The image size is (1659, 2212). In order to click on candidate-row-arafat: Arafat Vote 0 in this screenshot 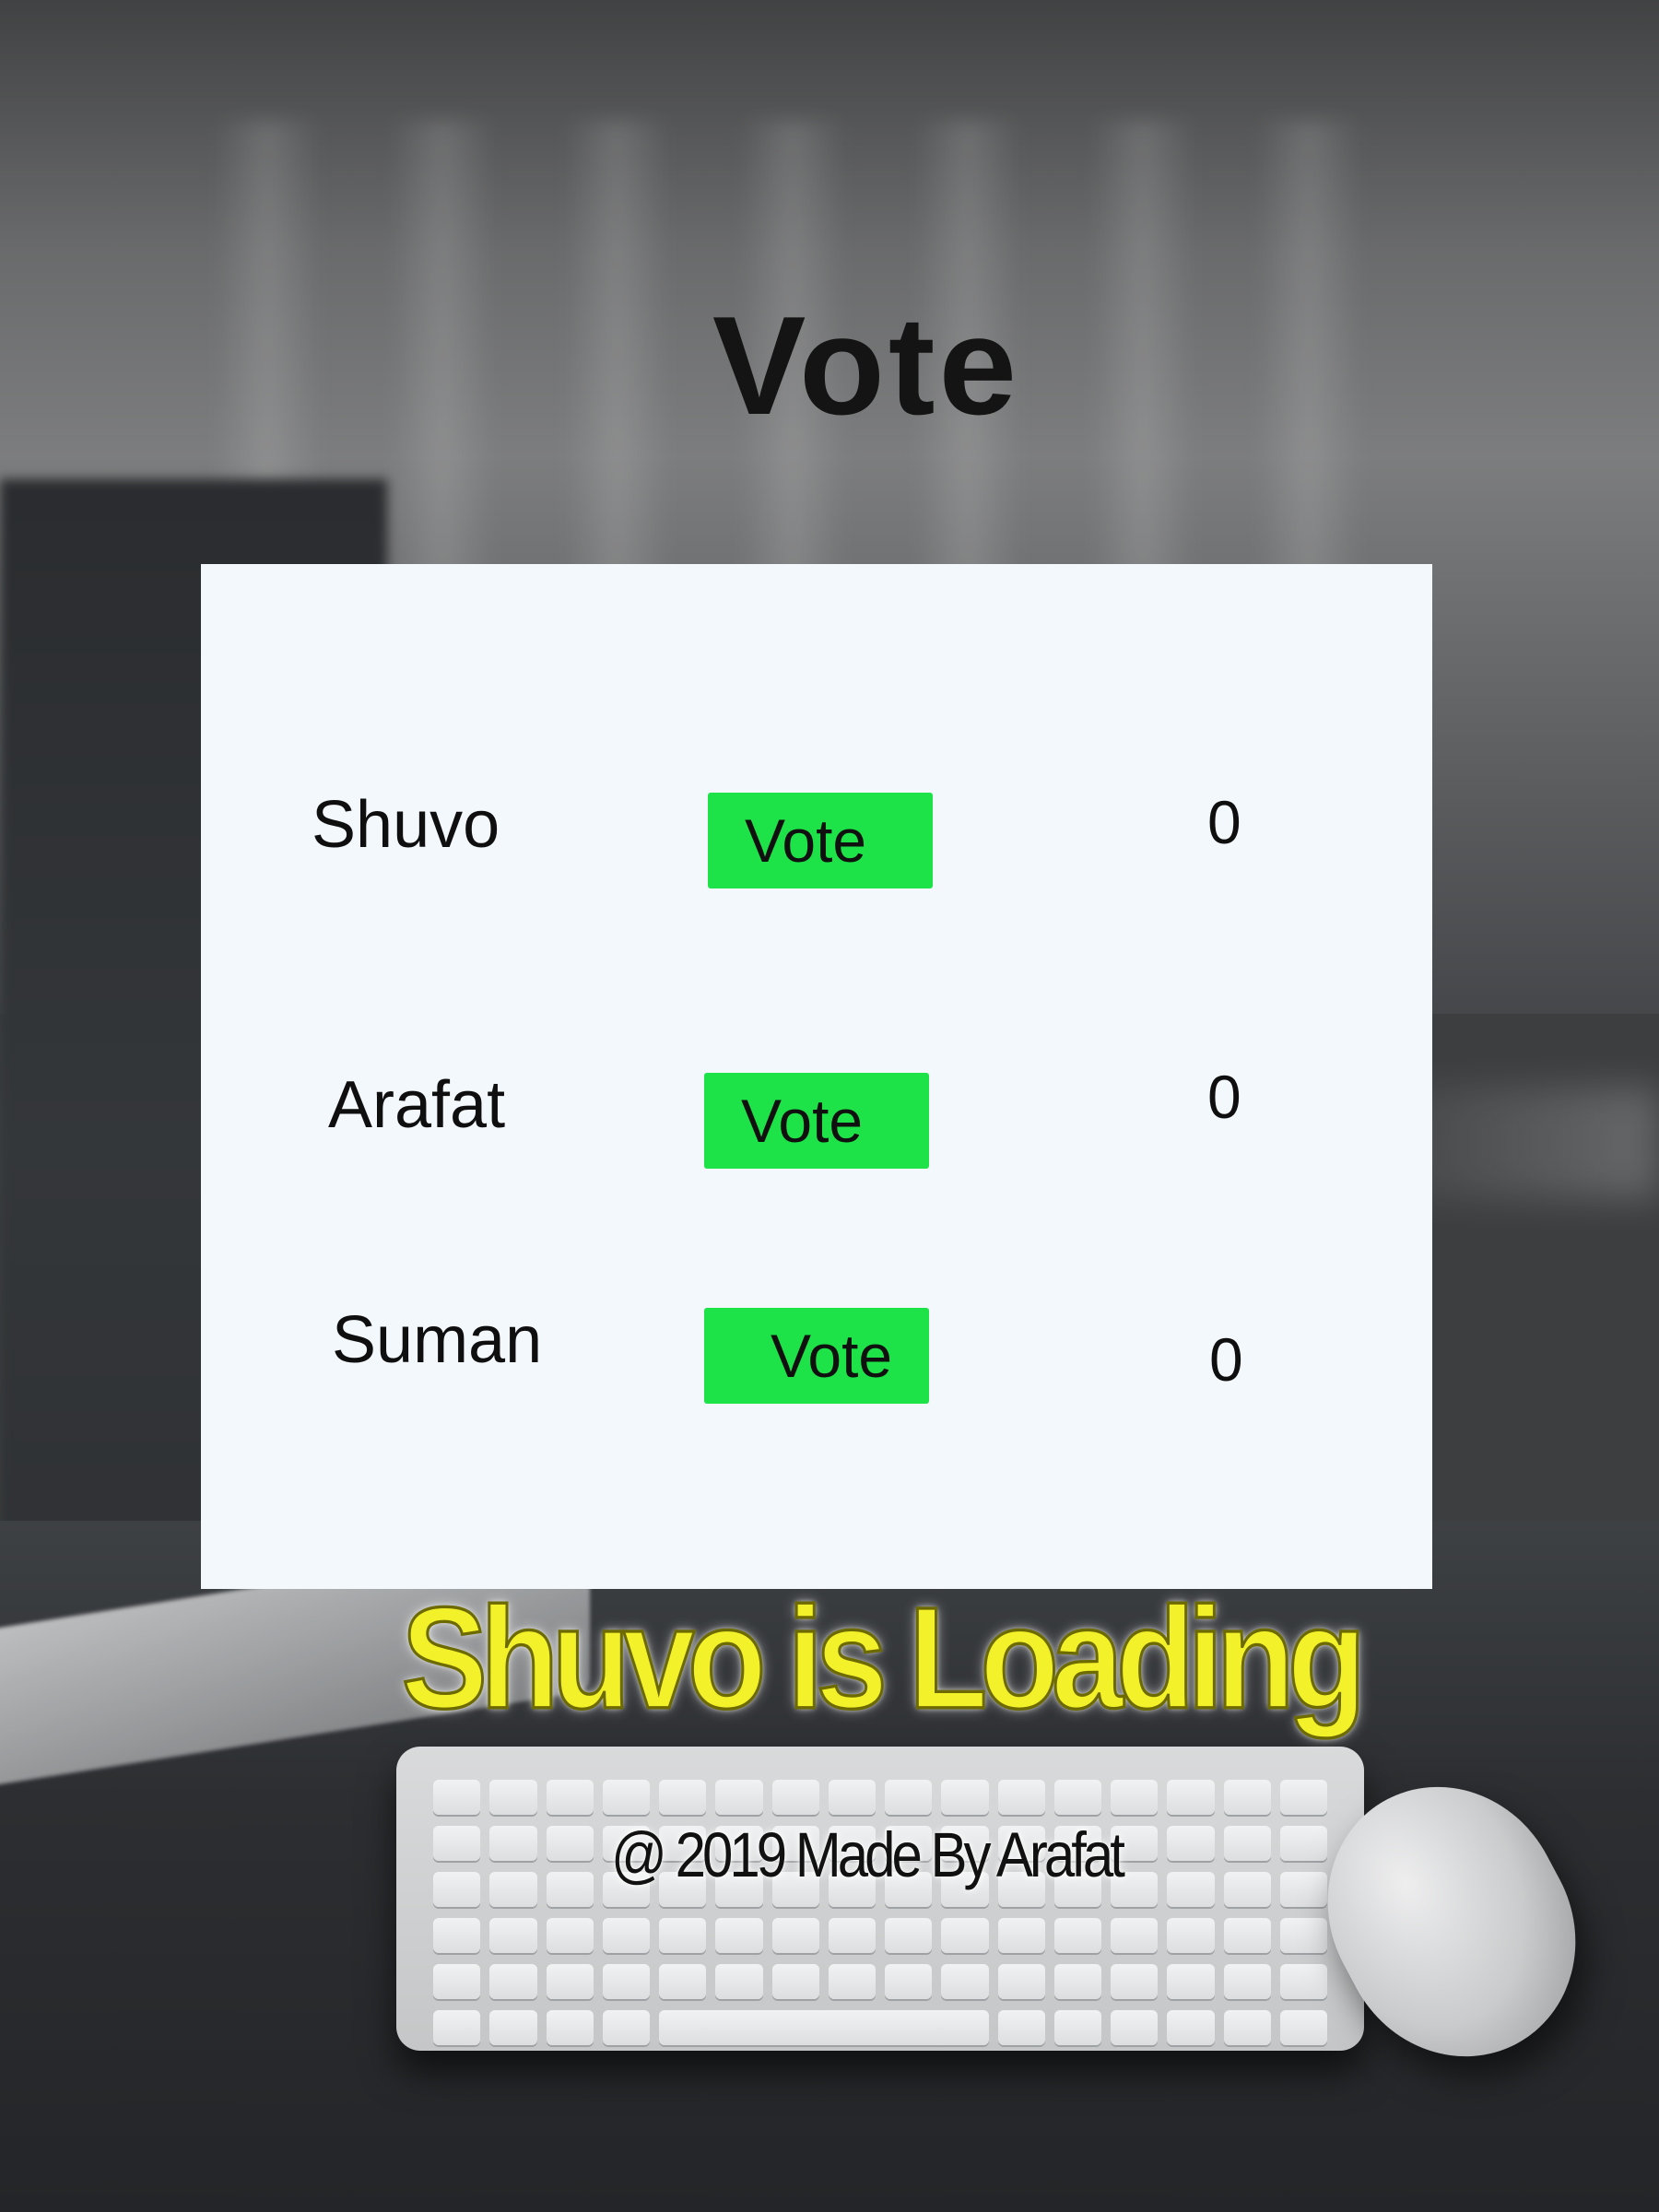, I will do `click(816, 1115)`.